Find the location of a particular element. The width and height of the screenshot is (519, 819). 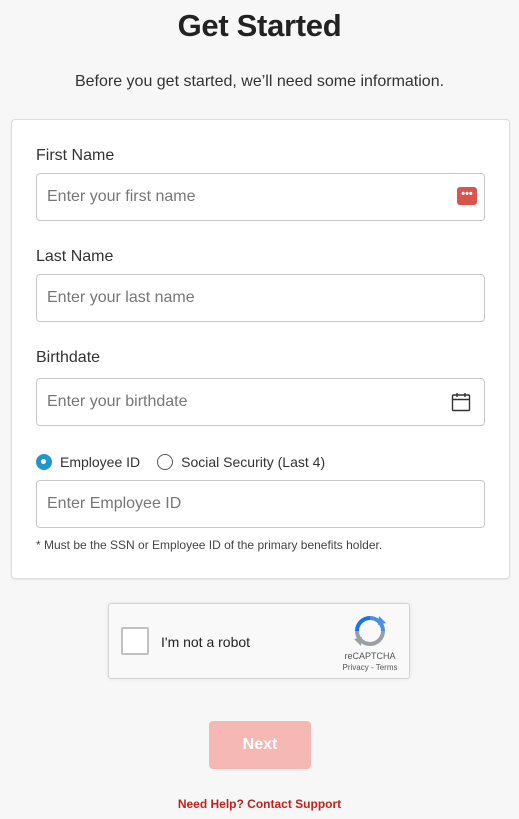

calendar-icon is located at coordinates (461, 402).